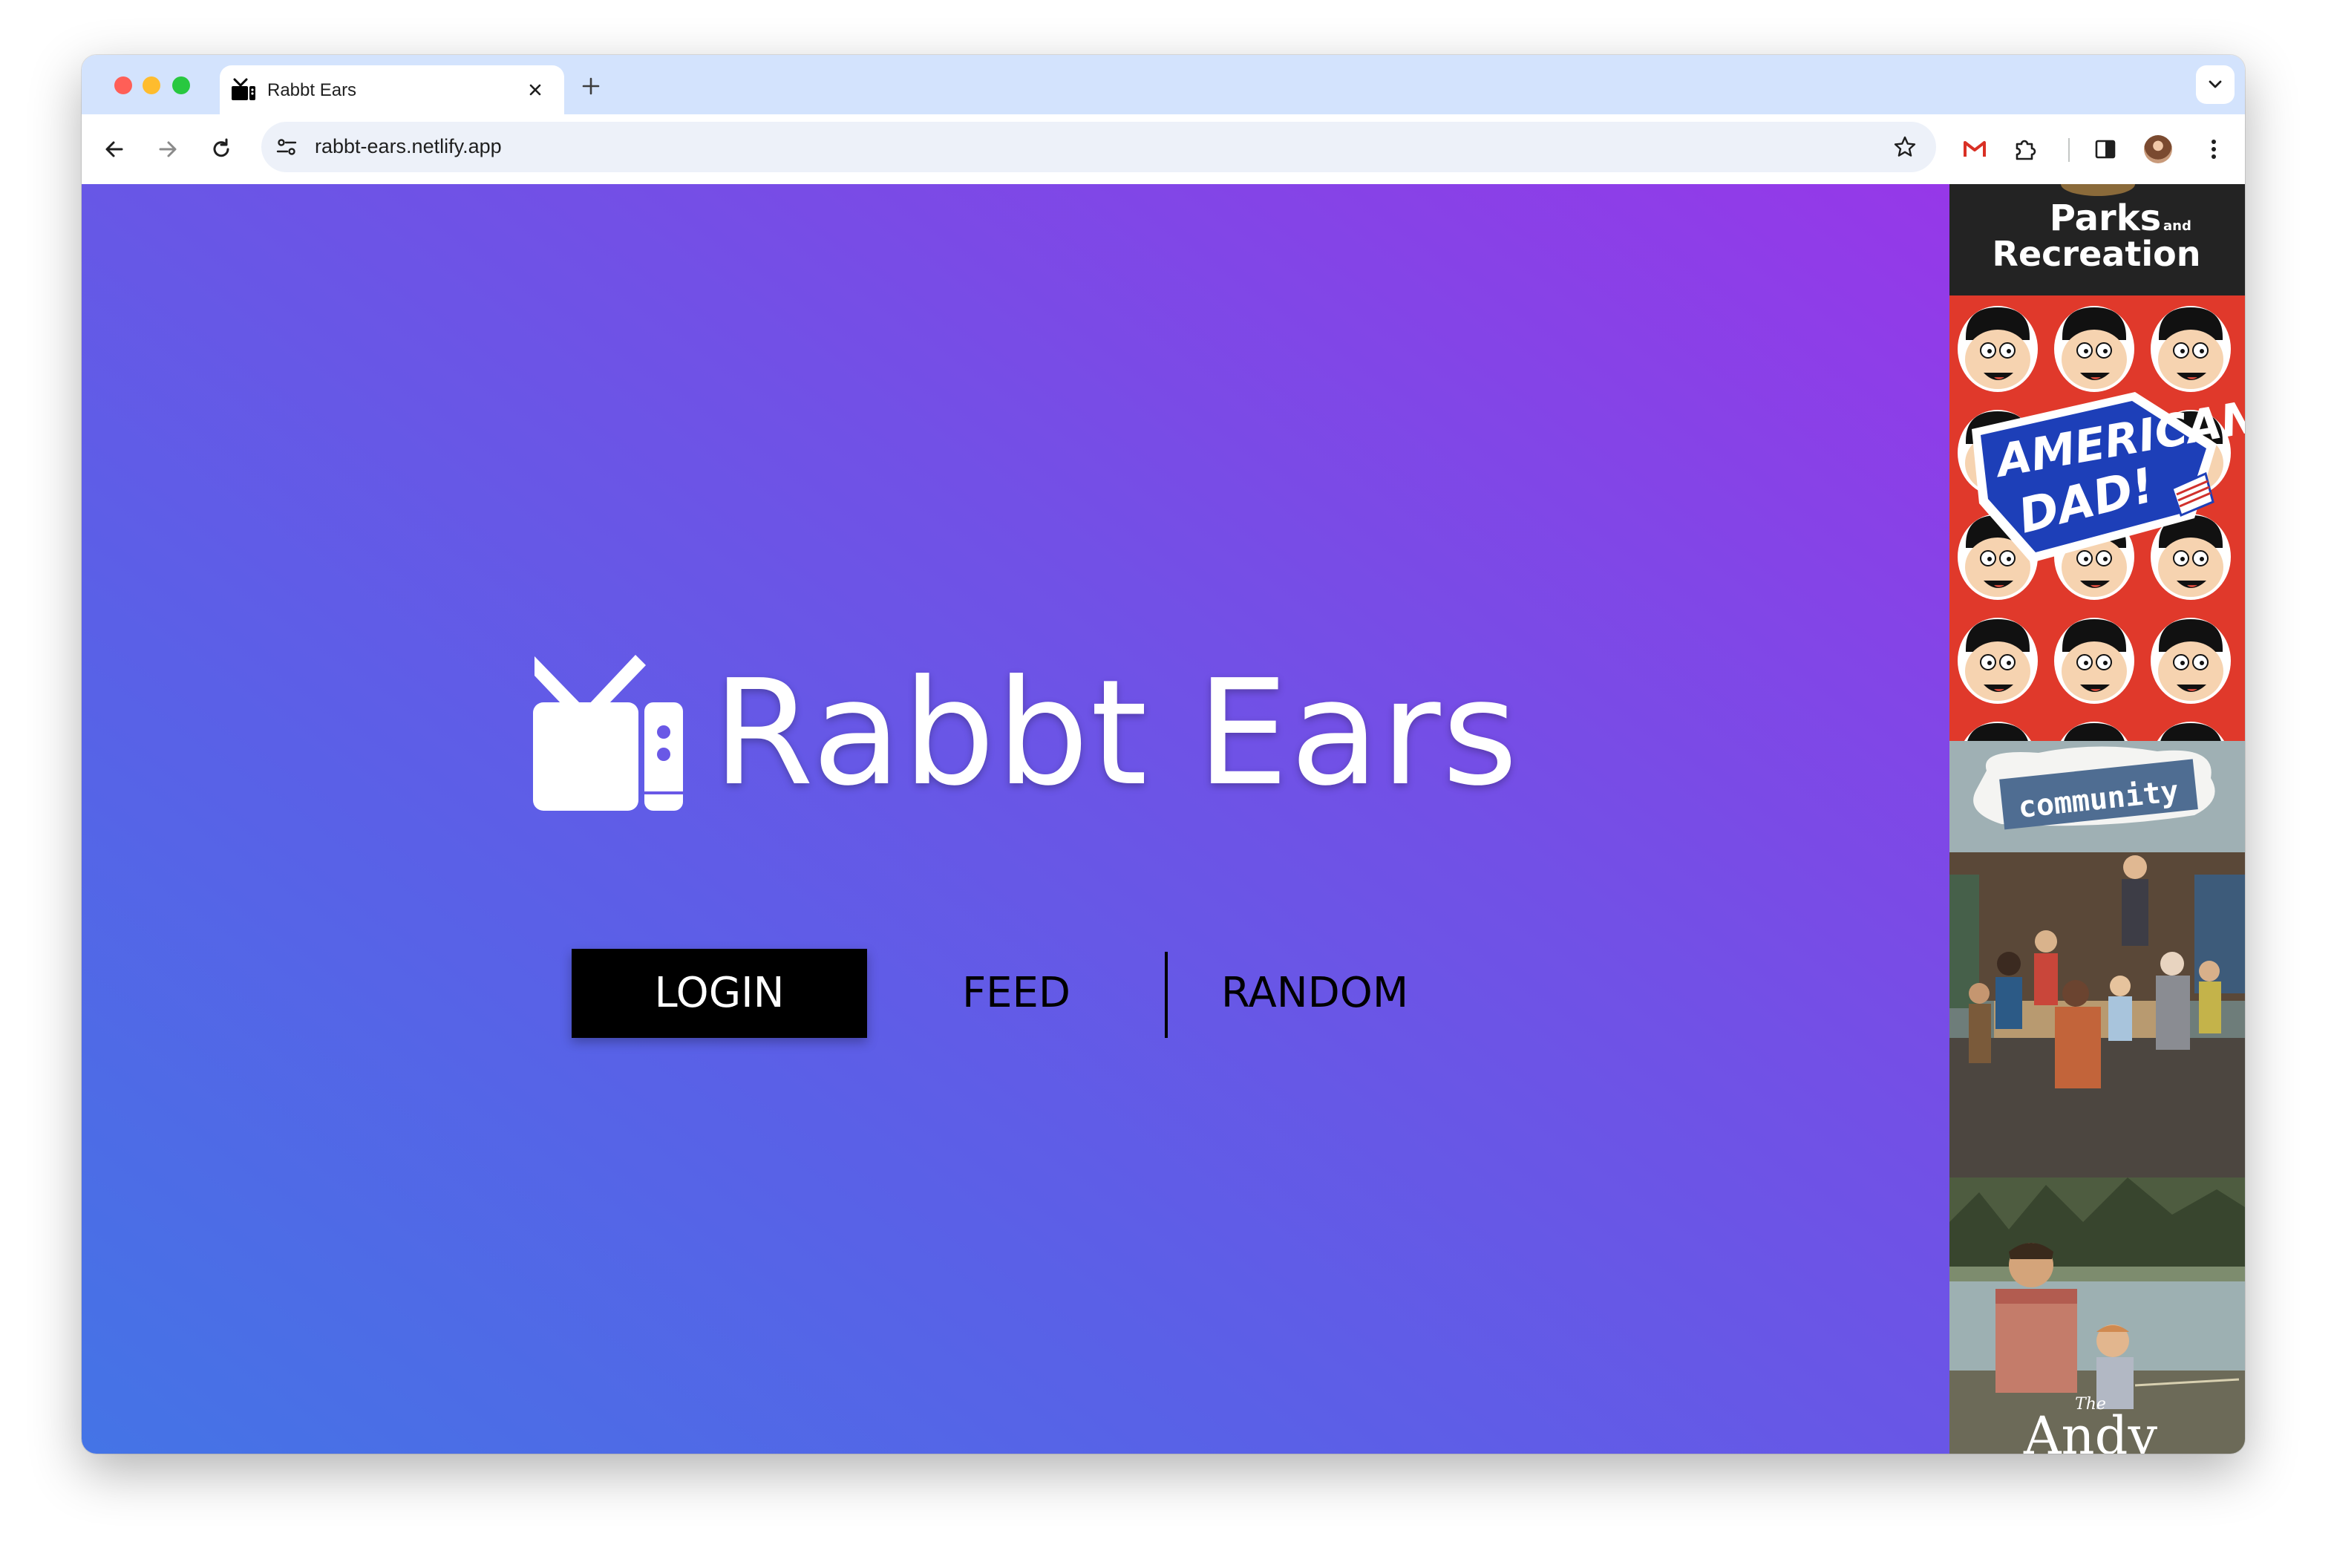  What do you see at coordinates (1098, 147) in the screenshot?
I see `address-bar: rabbt-ears.netlify.app` at bounding box center [1098, 147].